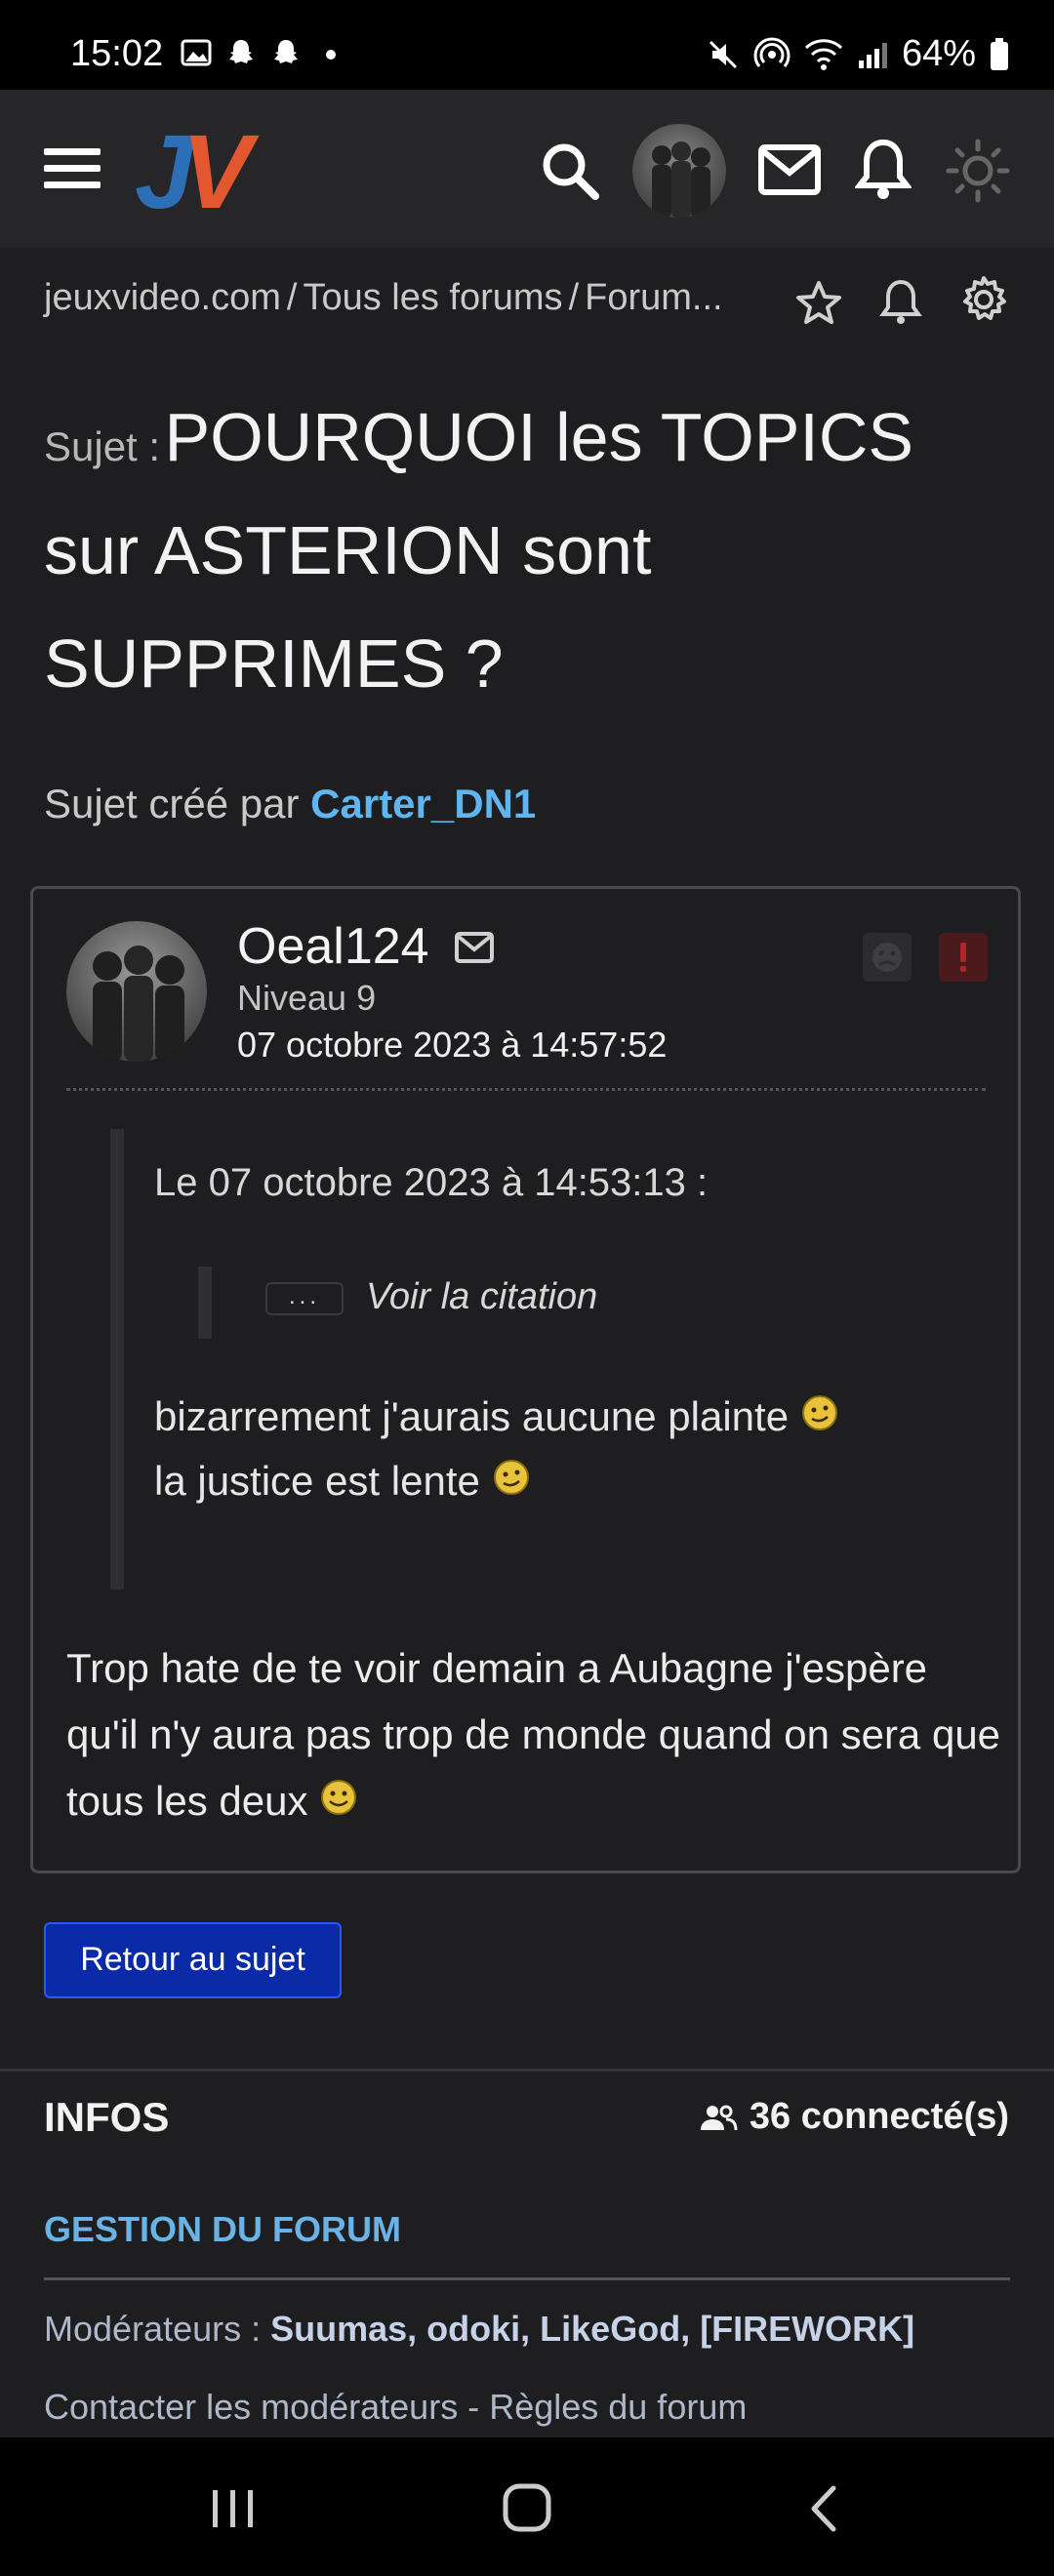 The width and height of the screenshot is (1054, 2576). What do you see at coordinates (433, 297) in the screenshot?
I see `breadcrumb-all-forums: Tous les forums` at bounding box center [433, 297].